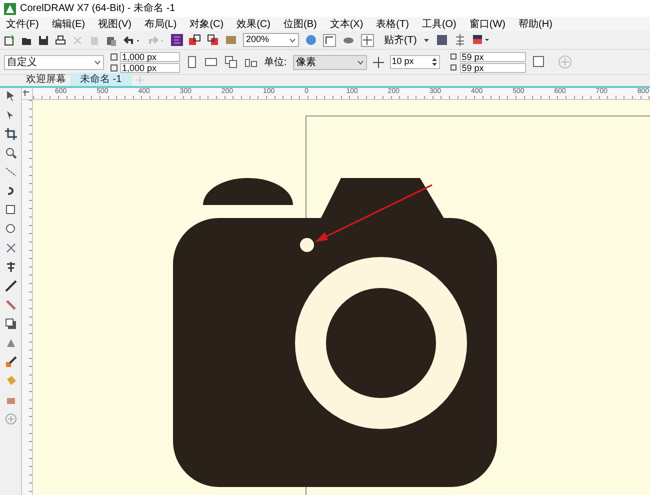 Image resolution: width=650 pixels, height=495 pixels. I want to click on pick-tool-icon, so click(10, 96).